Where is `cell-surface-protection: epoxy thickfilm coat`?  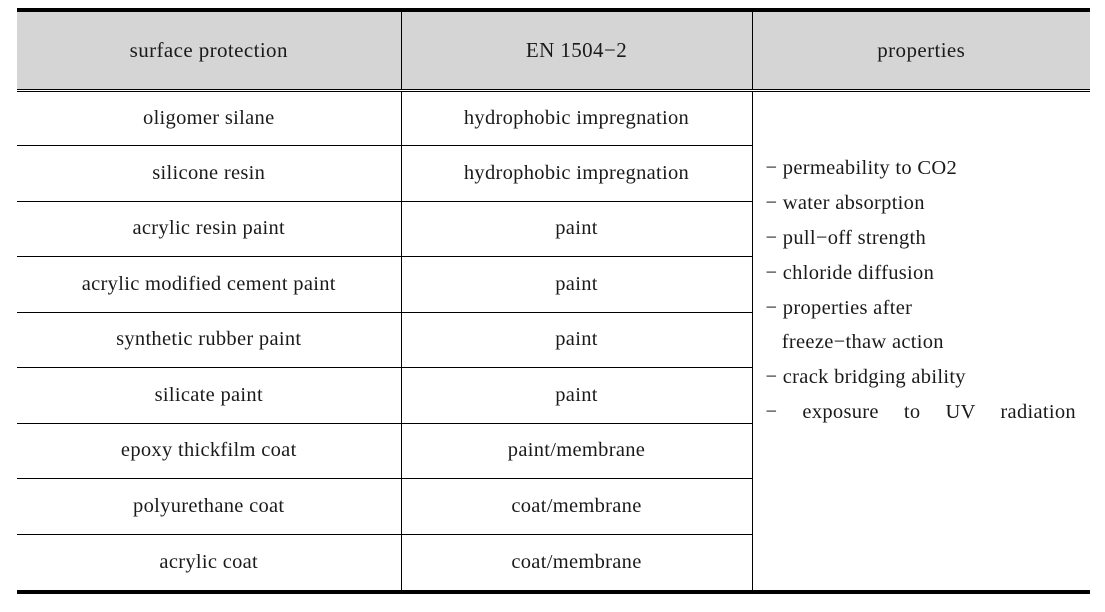
cell-surface-protection: epoxy thickfilm coat is located at coordinates (209, 451).